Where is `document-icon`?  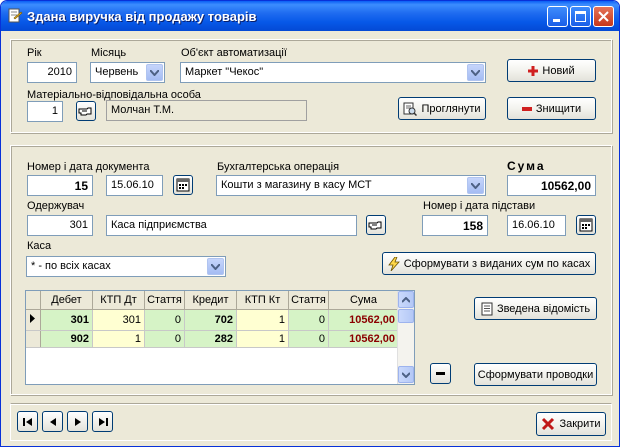
document-icon is located at coordinates (487, 308).